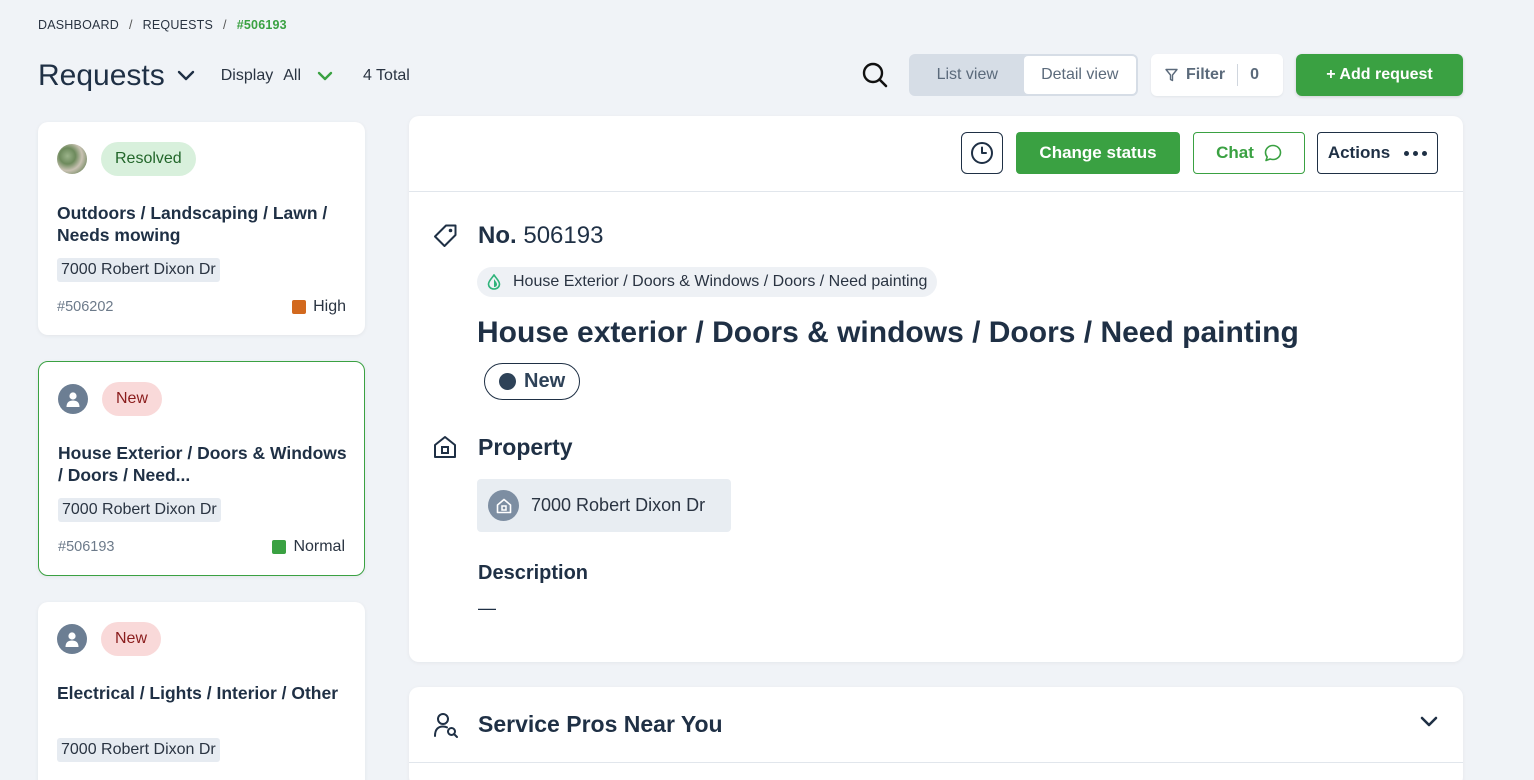 Image resolution: width=1534 pixels, height=780 pixels. Describe the element at coordinates (178, 25) in the screenshot. I see `breadcrumb-requests: REQUESTS` at that location.